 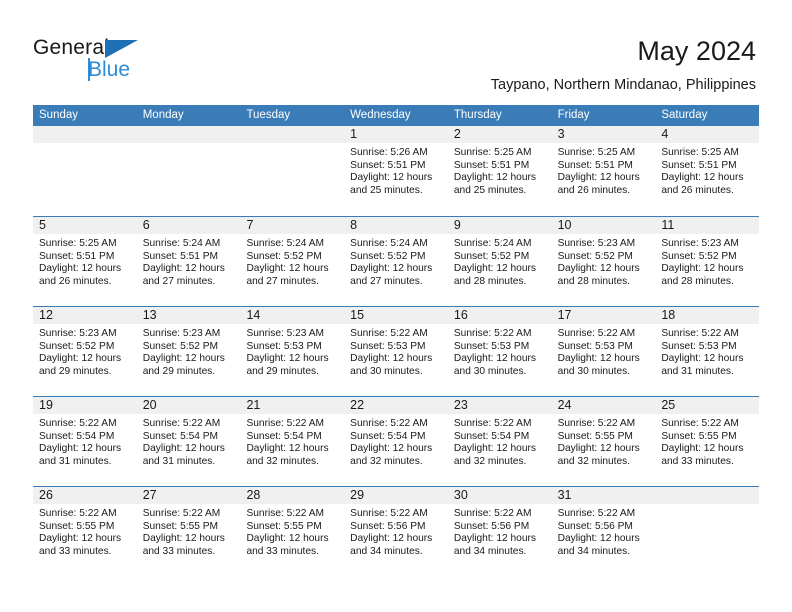 I want to click on daylight-text-line2: and 32 minutes., so click(x=282, y=461).